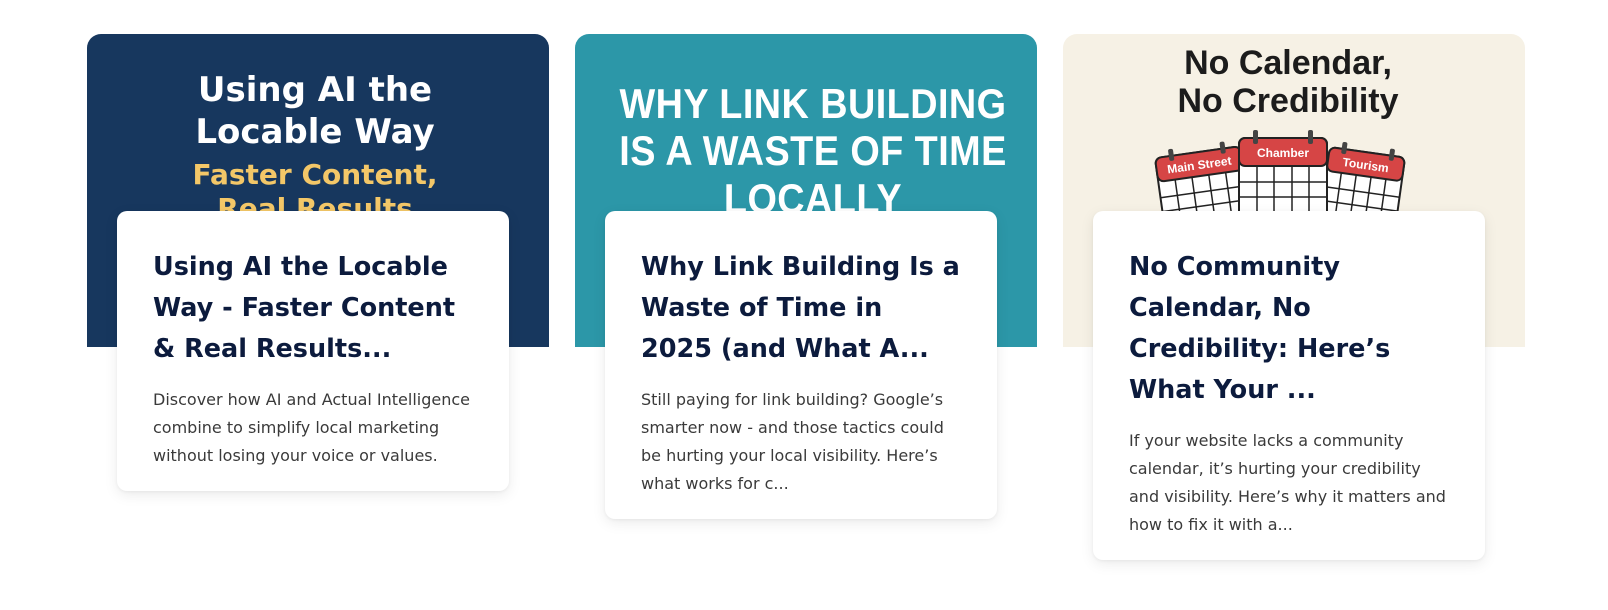  What do you see at coordinates (1283, 153) in the screenshot?
I see `calendar-label: Chamber` at bounding box center [1283, 153].